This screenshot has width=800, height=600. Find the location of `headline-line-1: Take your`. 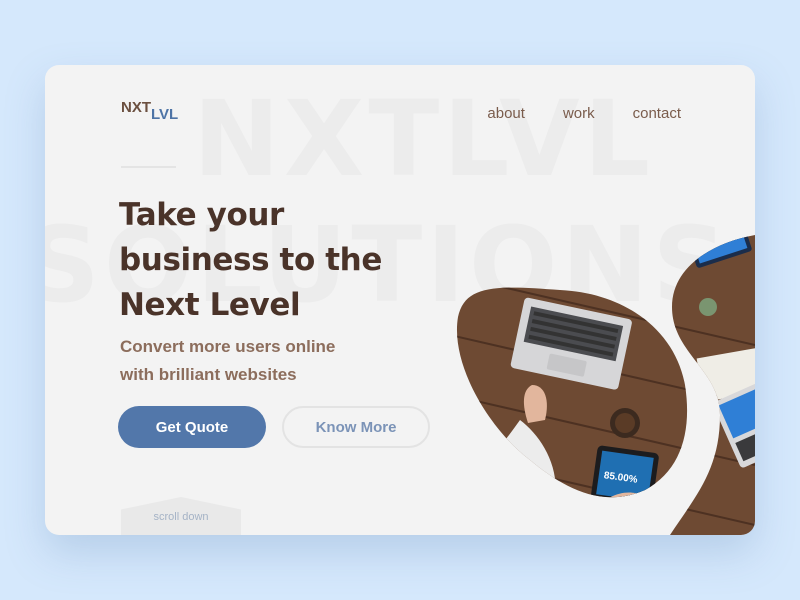

headline-line-1: Take your is located at coordinates (201, 215).